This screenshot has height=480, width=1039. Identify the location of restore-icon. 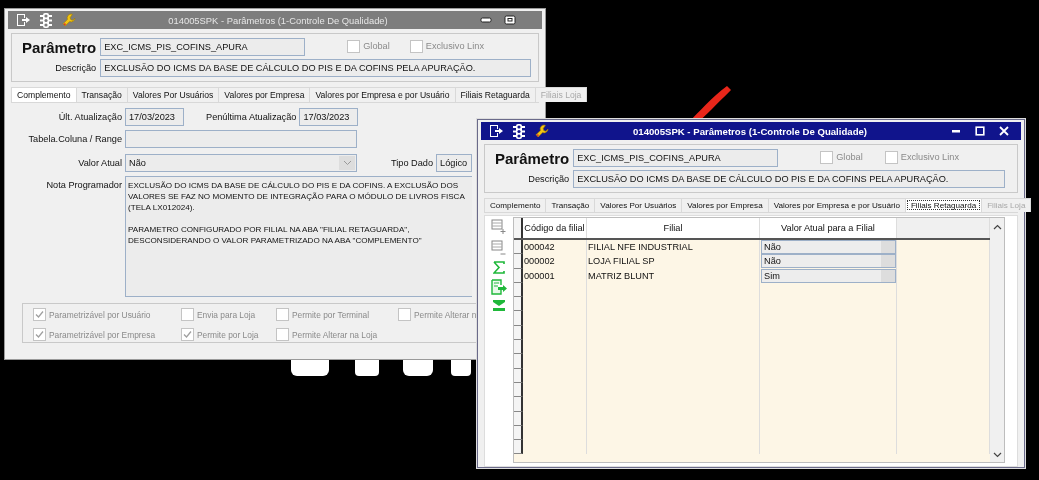
(510, 20).